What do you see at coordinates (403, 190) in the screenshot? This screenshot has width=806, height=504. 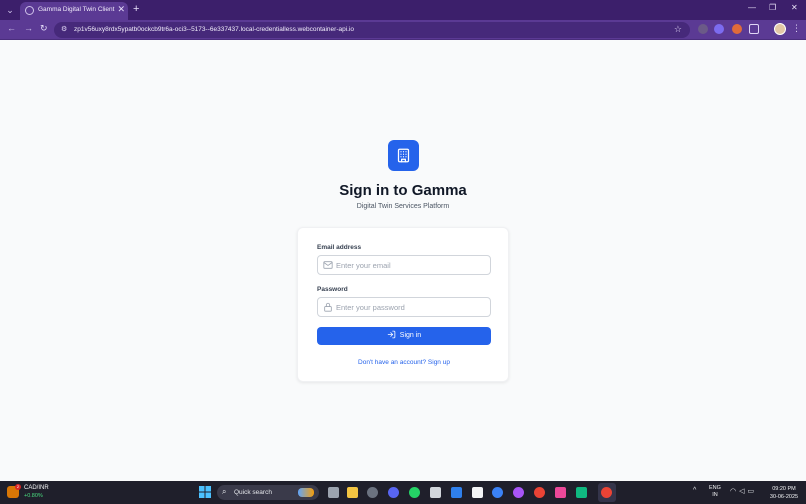 I see `page-title: Sign in to Gamma` at bounding box center [403, 190].